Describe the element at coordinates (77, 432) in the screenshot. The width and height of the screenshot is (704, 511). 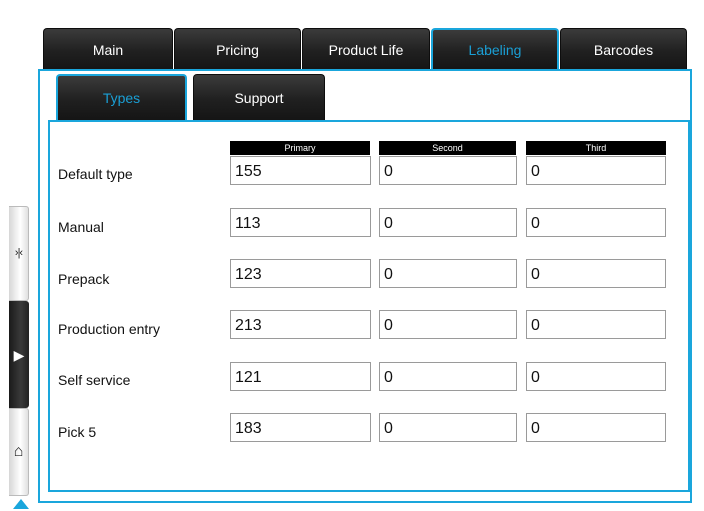
I see `row-label-pick-5: Pick 5` at that location.